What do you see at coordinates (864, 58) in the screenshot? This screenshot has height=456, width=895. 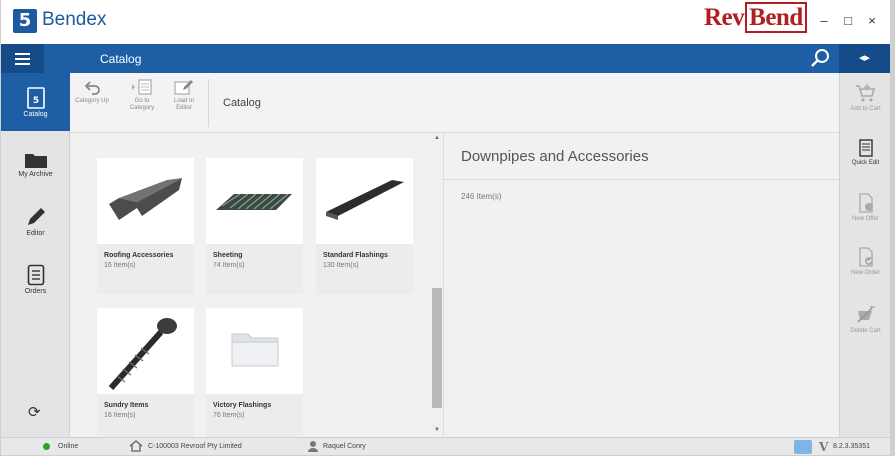 I see `panel-toggle-button: ◂▸` at bounding box center [864, 58].